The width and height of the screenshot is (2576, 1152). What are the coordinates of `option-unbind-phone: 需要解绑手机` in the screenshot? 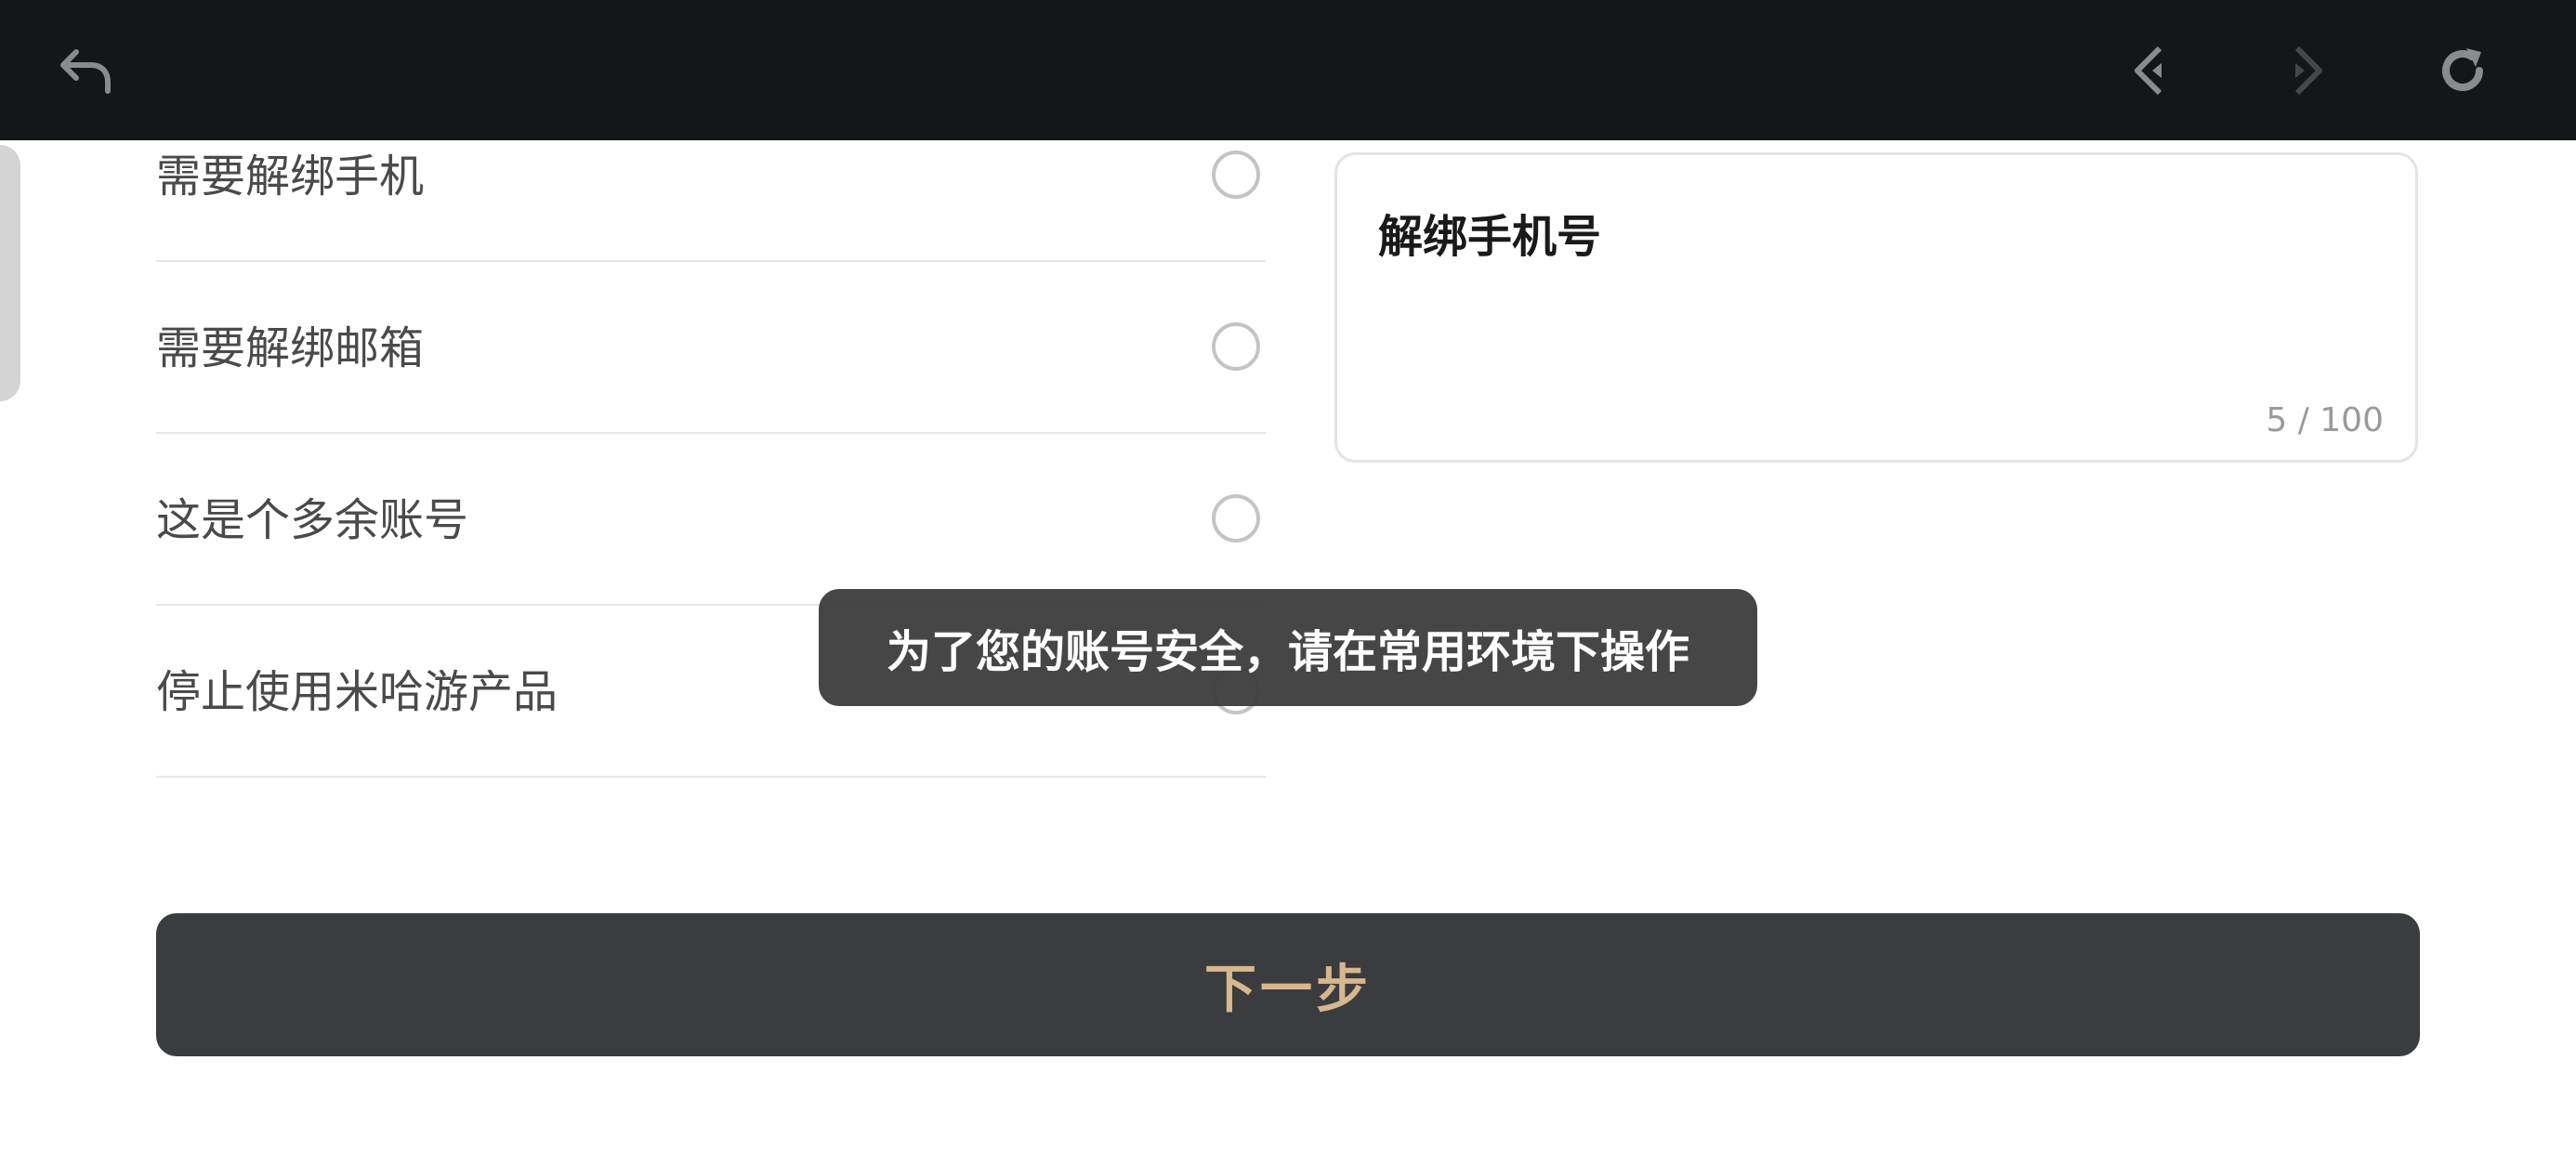 It's located at (711, 176).